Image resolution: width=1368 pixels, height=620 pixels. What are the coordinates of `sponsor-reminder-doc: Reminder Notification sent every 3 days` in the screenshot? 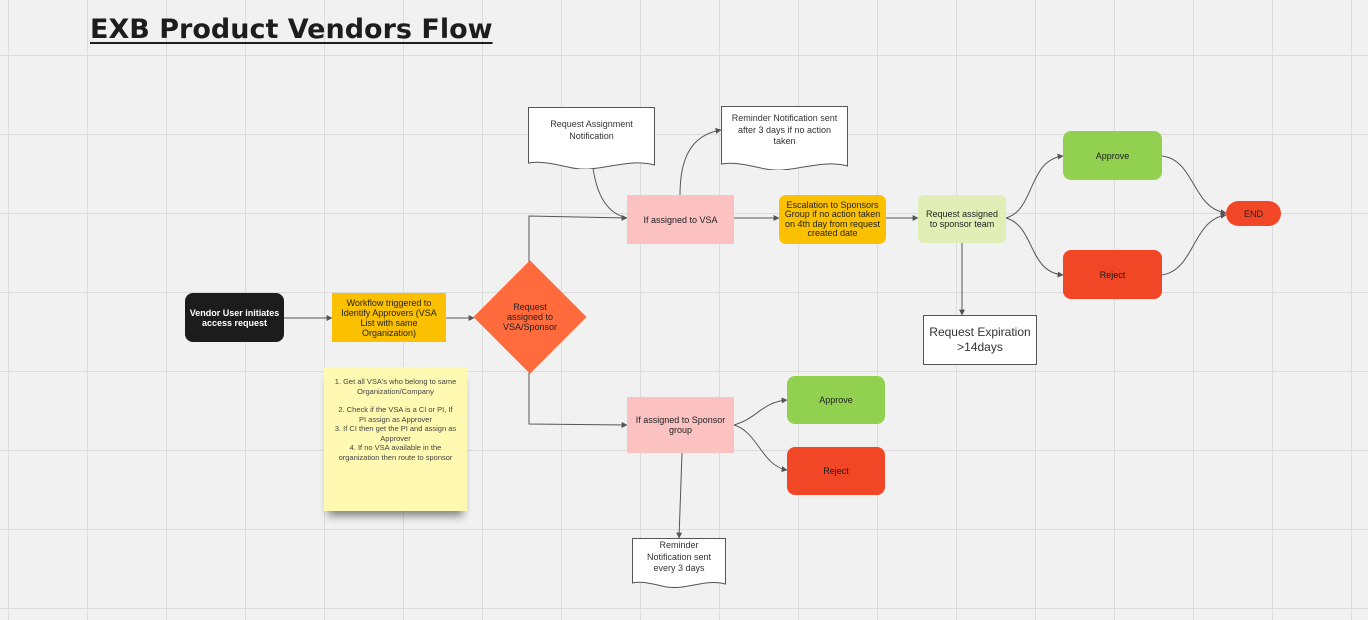 It's located at (679, 563).